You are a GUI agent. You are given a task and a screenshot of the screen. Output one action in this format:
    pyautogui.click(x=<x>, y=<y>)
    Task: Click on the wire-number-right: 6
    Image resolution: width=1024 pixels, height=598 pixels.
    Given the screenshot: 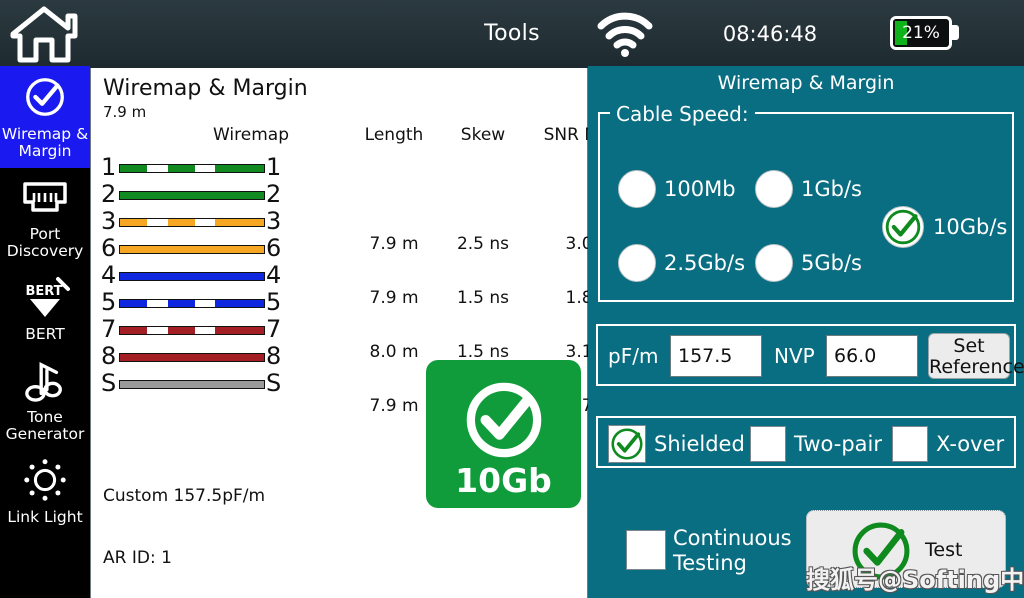 What is the action you would take?
    pyautogui.click(x=274, y=248)
    